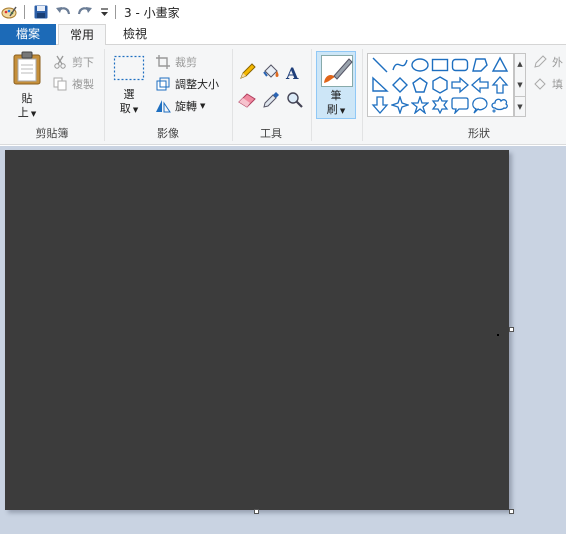 The height and width of the screenshot is (534, 566). What do you see at coordinates (480, 85) in the screenshot?
I see `shape-left-arrow-icon` at bounding box center [480, 85].